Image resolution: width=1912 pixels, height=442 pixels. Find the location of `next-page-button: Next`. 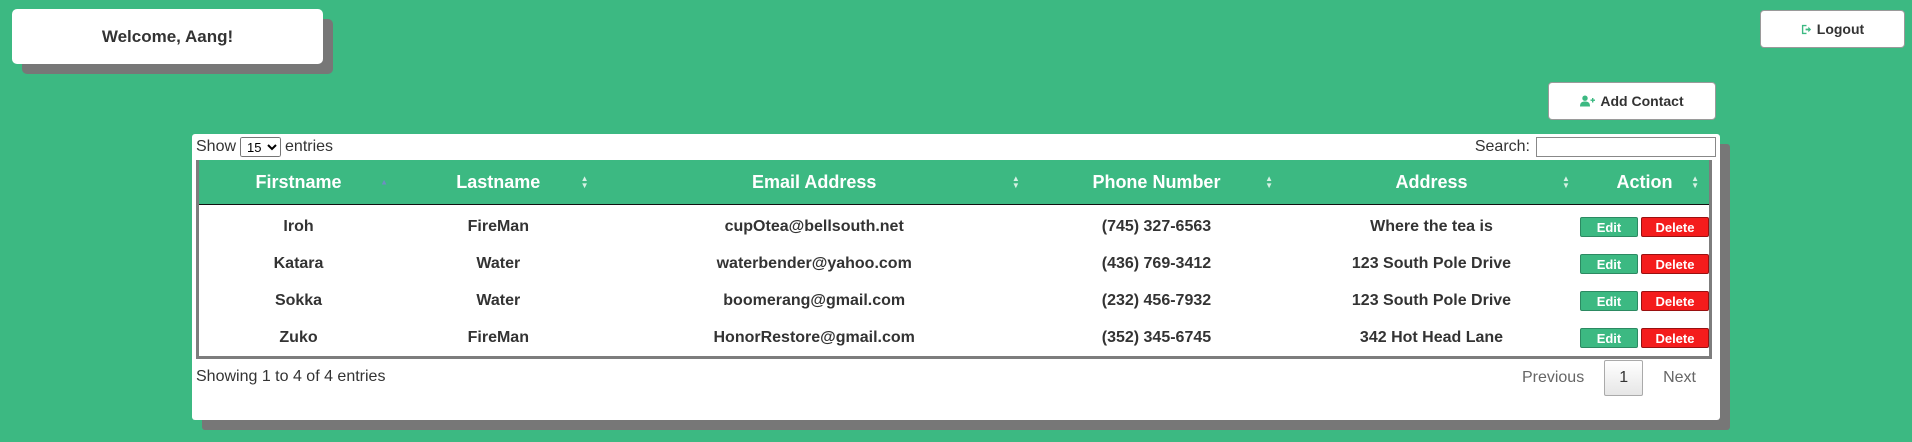

next-page-button: Next is located at coordinates (1679, 378).